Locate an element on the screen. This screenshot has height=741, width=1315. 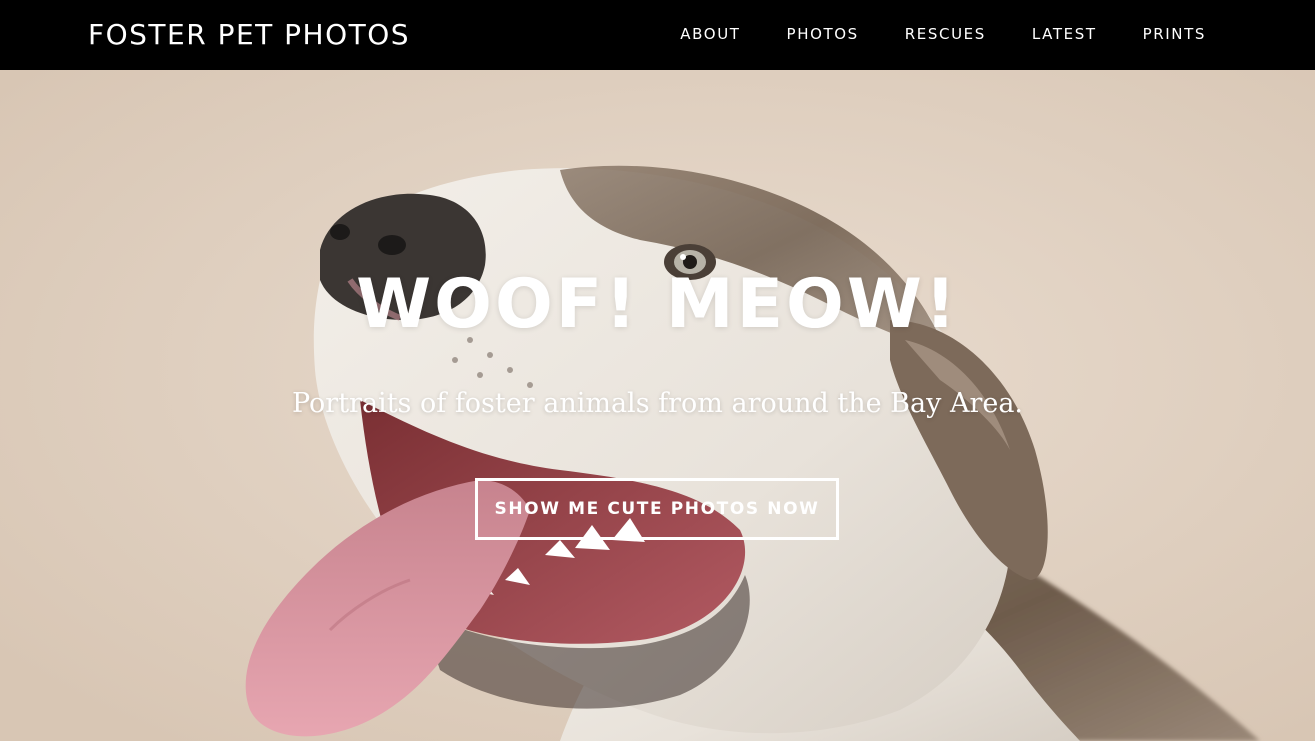
hero-title: WOOF! MEOW! is located at coordinates (657, 304).